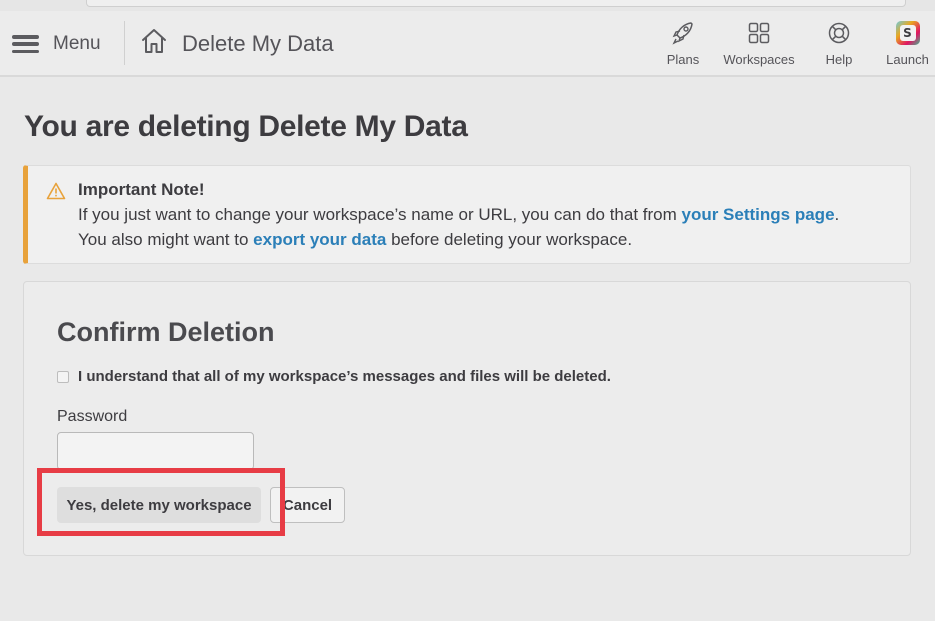  I want to click on menu-button: Menu, so click(56, 44).